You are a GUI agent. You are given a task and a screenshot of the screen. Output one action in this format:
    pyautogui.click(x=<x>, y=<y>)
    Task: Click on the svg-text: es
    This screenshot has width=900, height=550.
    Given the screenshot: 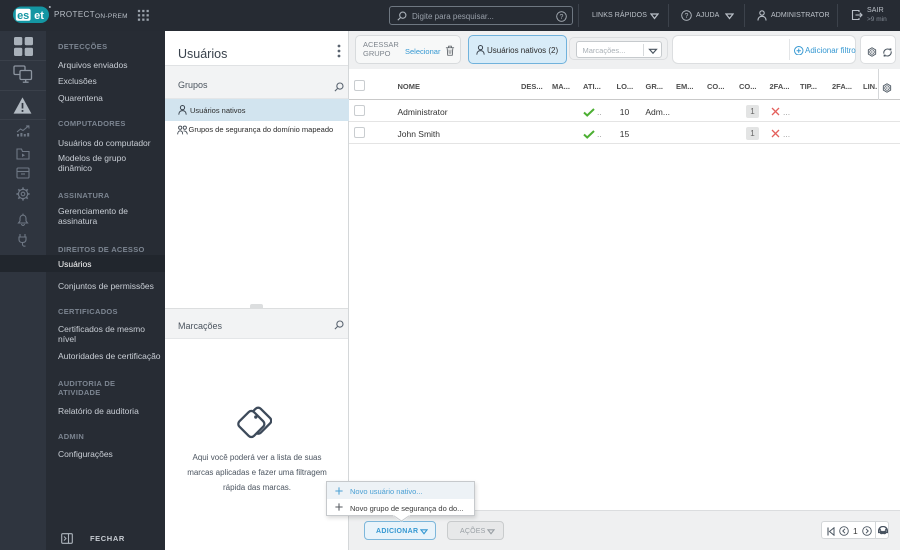 What is the action you would take?
    pyautogui.click(x=23, y=16)
    